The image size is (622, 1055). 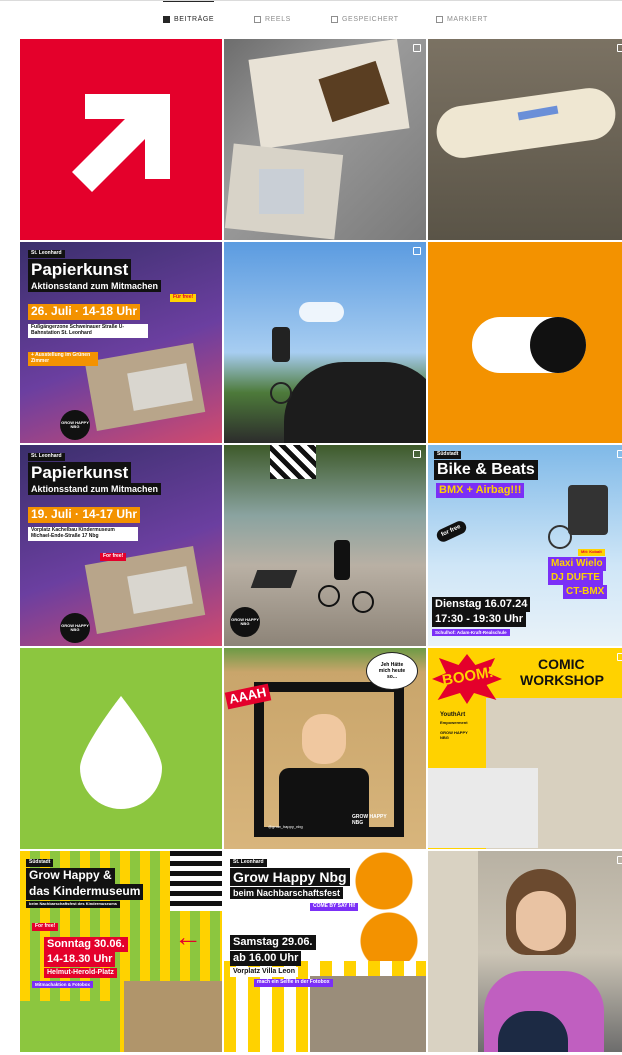 I want to click on event-extra: mach ein Selfie in der Fotobox, so click(x=293, y=983).